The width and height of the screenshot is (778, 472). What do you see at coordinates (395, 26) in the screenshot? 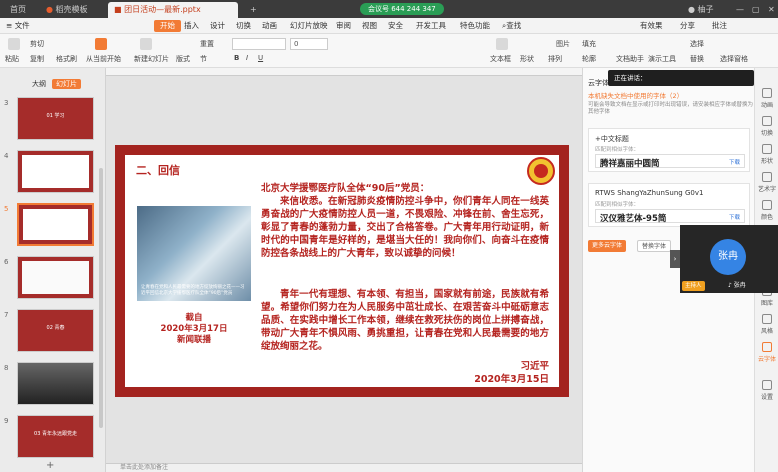
I see `menu-security: 安全` at bounding box center [395, 26].